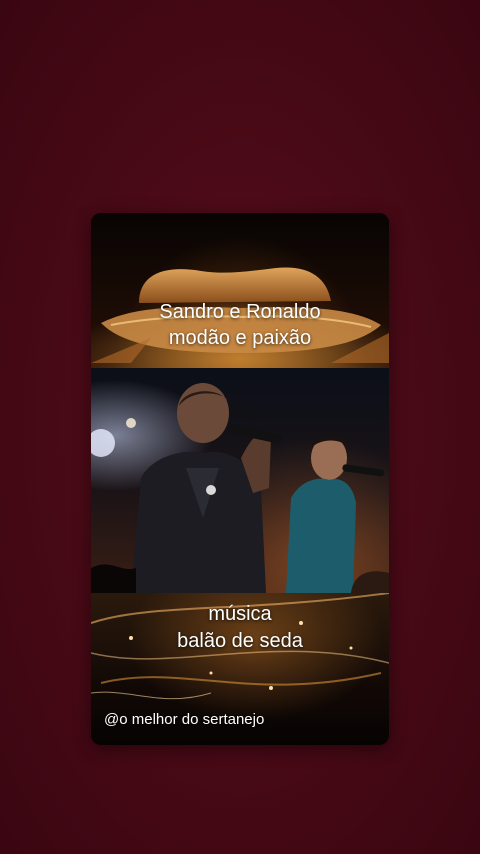 The width and height of the screenshot is (480, 854). What do you see at coordinates (240, 325) in the screenshot?
I see `headline: Sandro e Ronaldo modão e paixão` at bounding box center [240, 325].